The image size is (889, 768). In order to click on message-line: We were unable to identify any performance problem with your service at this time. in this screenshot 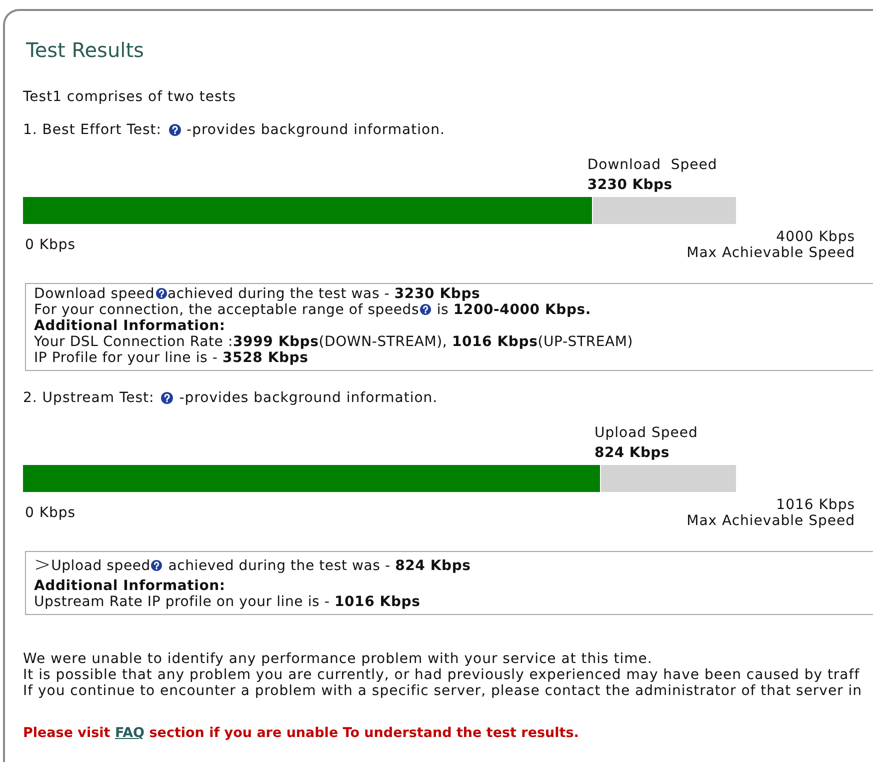, I will do `click(338, 659)`.